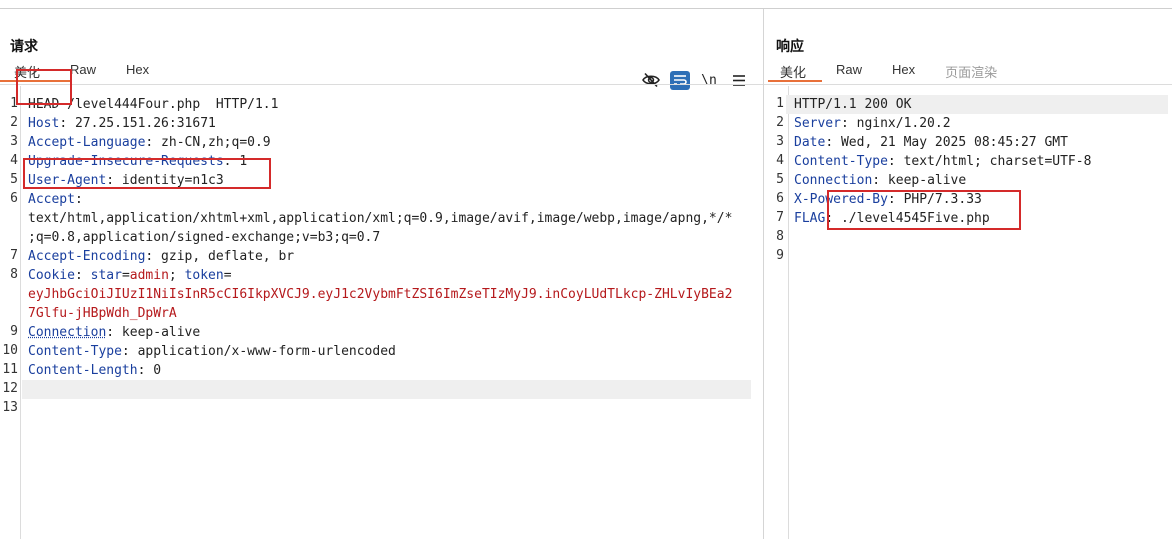 The height and width of the screenshot is (539, 1172). Describe the element at coordinates (381, 84) in the screenshot. I see `request-separator` at that location.